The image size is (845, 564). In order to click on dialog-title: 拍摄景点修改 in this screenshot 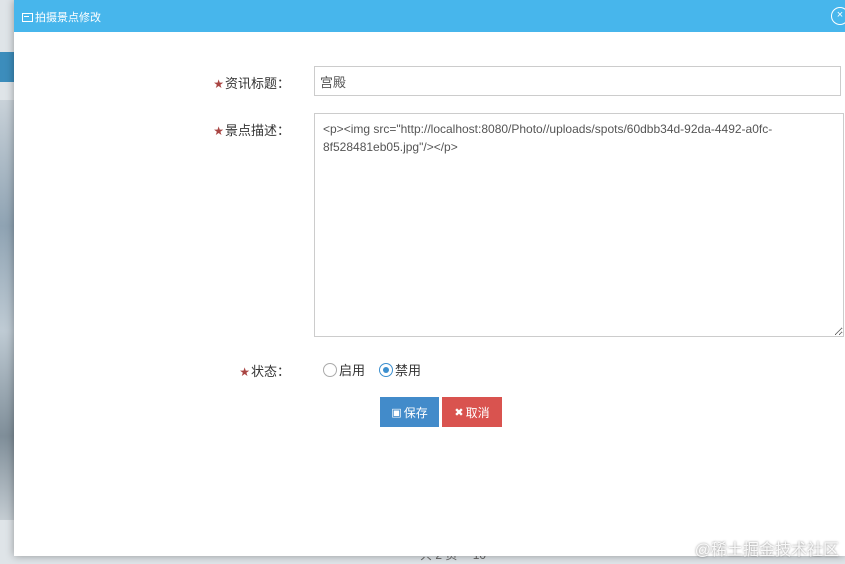, I will do `click(61, 17)`.